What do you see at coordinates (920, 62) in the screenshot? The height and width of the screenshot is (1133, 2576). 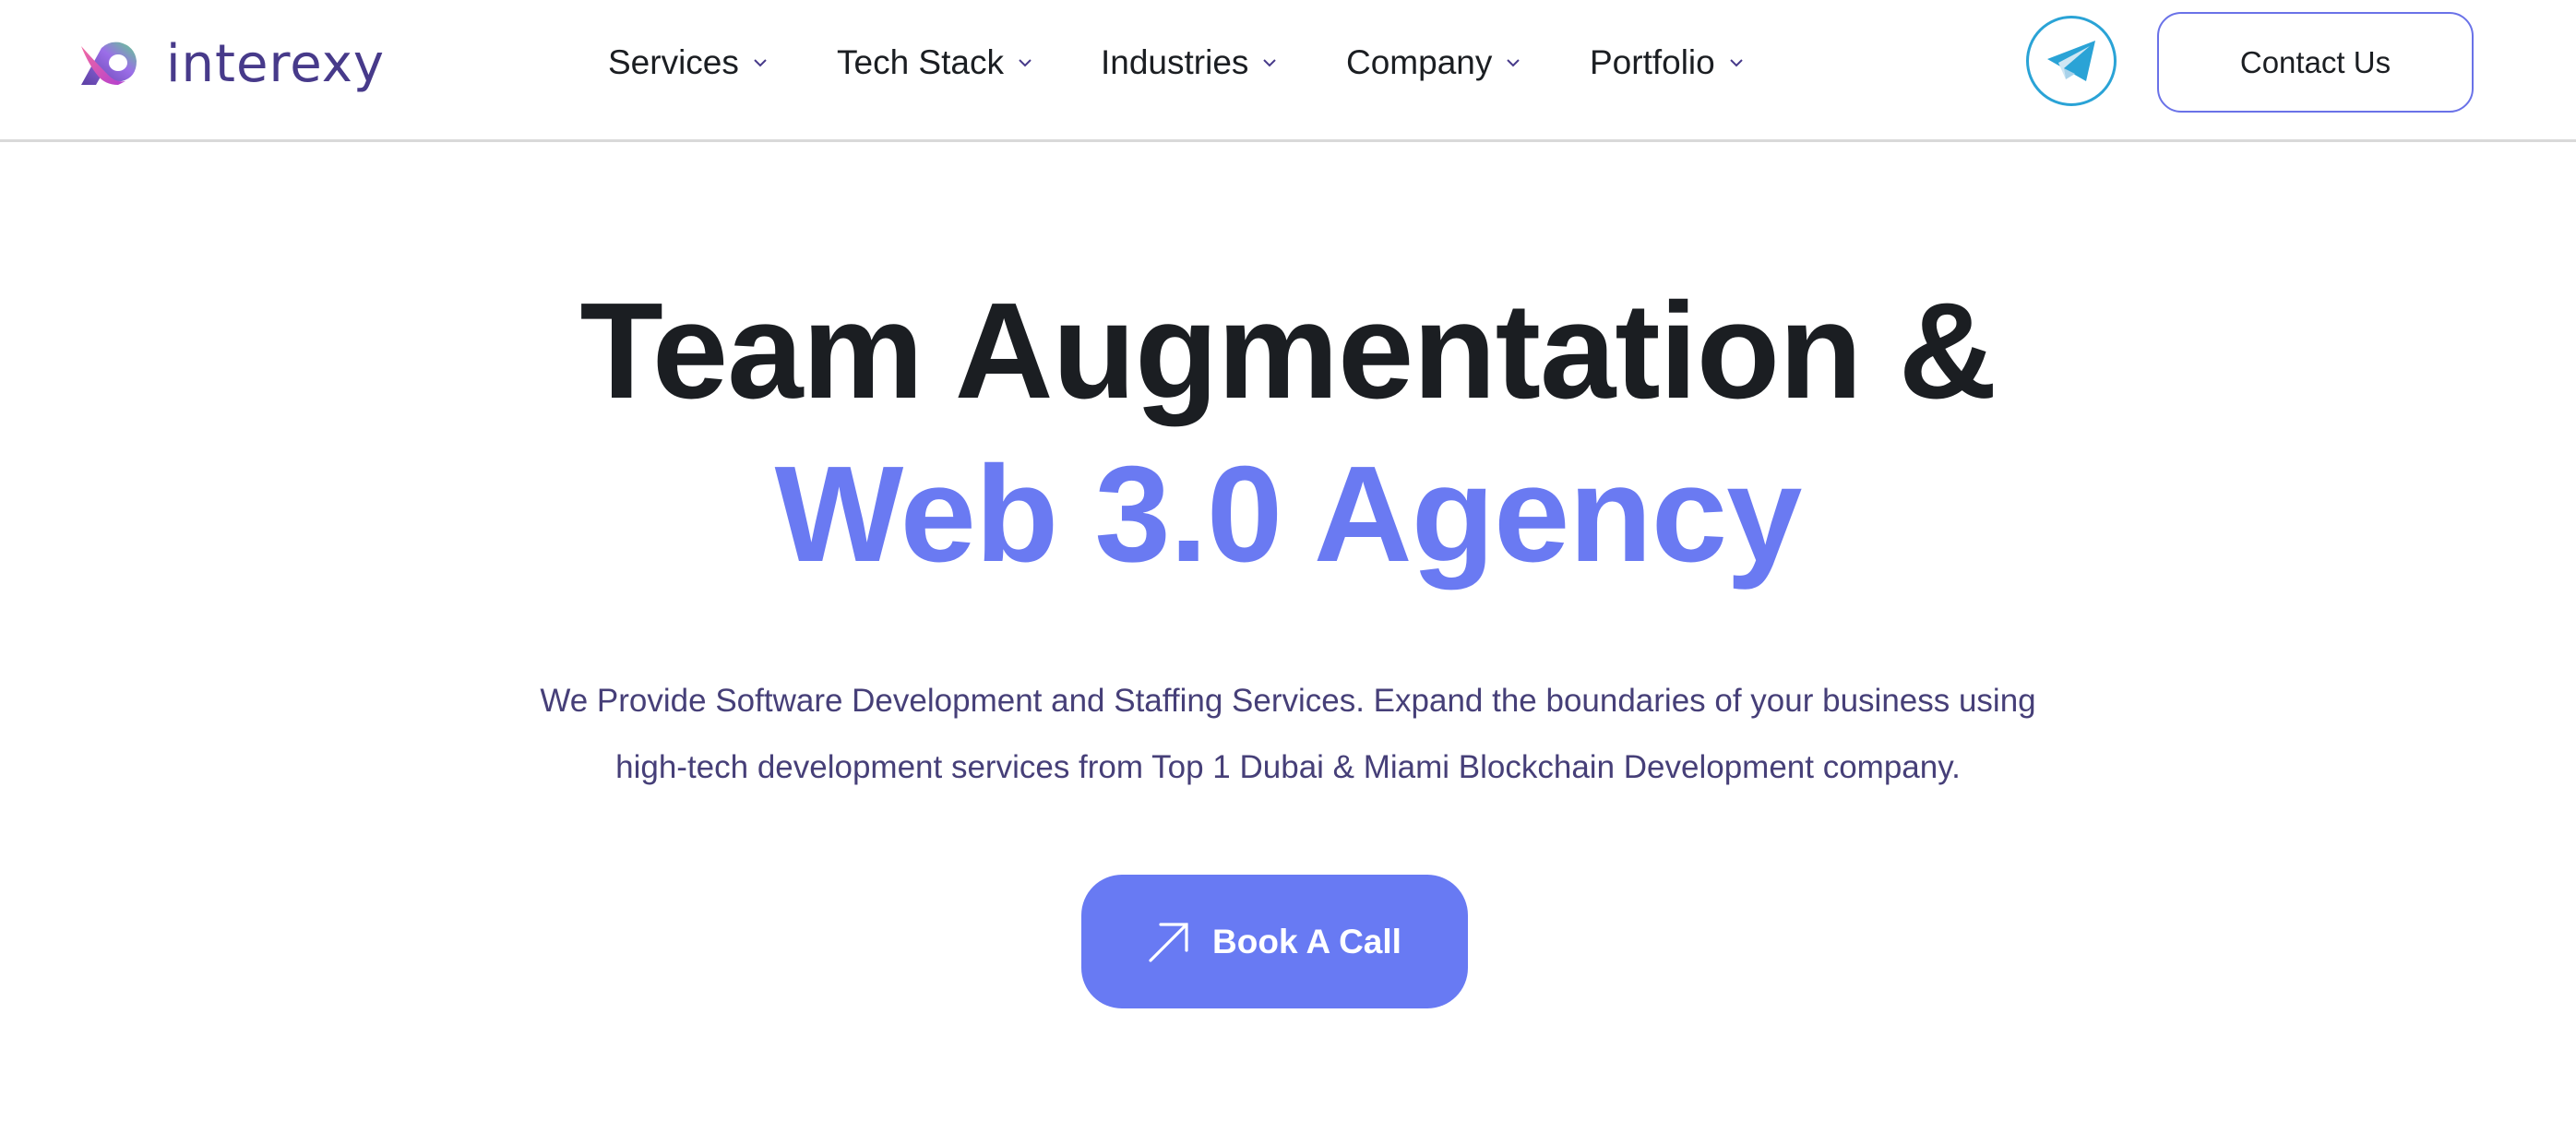 I see `nav-item-label: Tech Stack` at bounding box center [920, 62].